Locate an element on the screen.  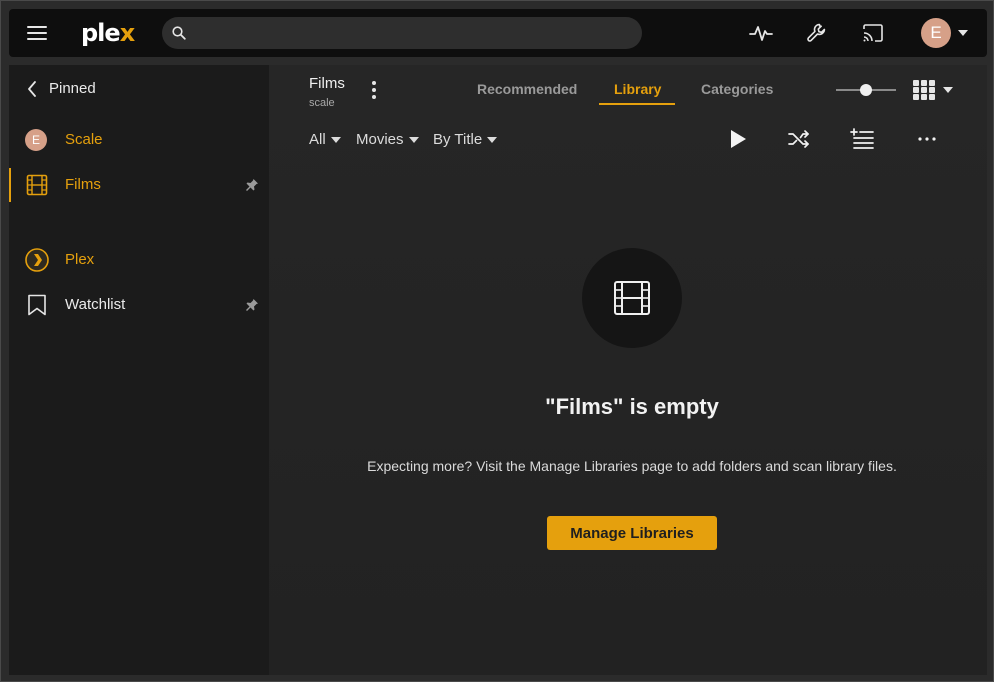
library-server-name: scale is located at coordinates (322, 103).